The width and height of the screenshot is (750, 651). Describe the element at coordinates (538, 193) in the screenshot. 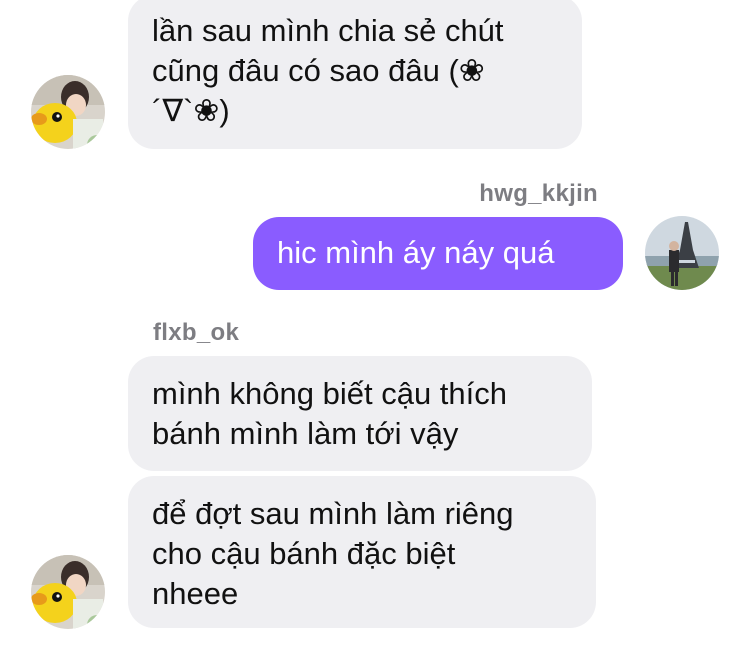

I see `sender-name: hwg_kkjin` at that location.